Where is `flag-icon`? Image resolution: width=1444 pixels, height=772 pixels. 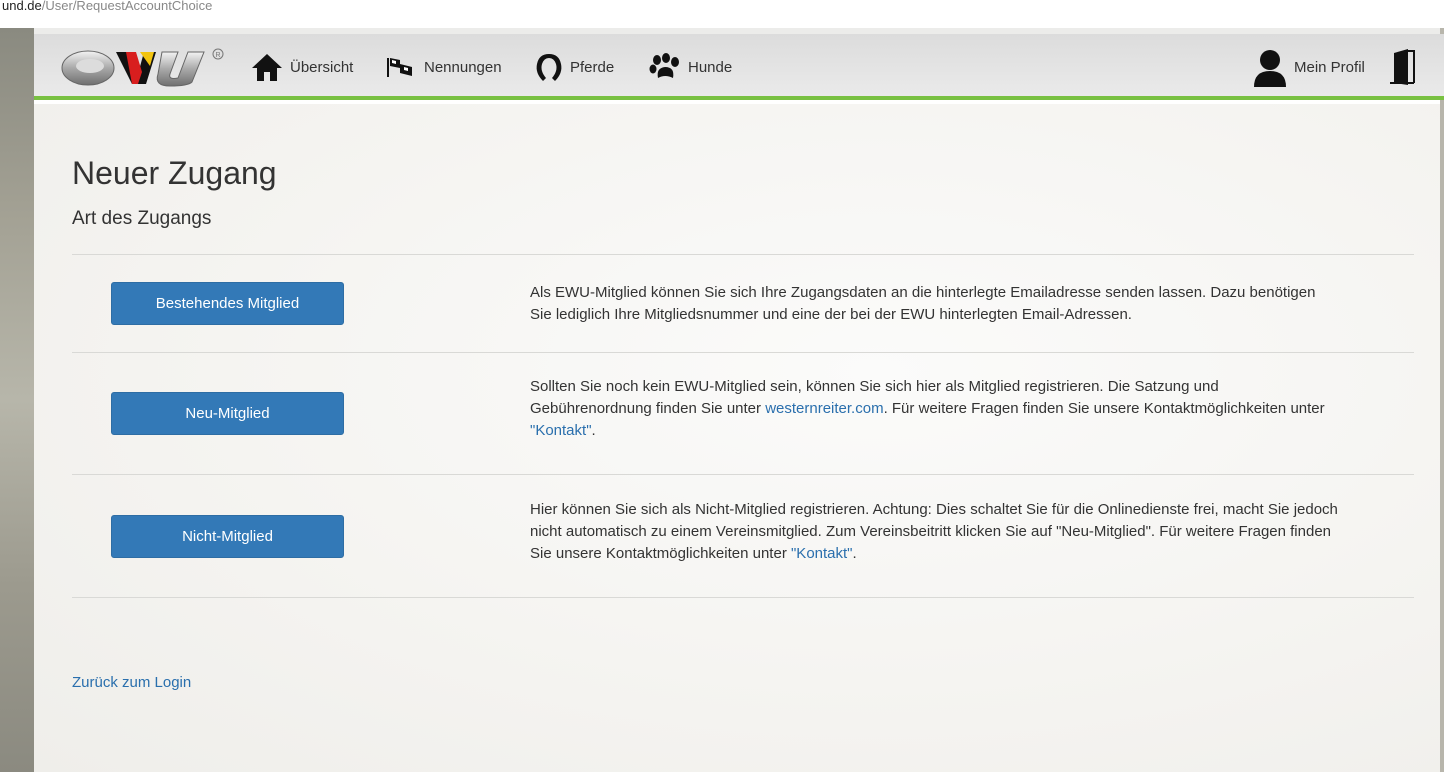
flag-icon is located at coordinates (399, 67).